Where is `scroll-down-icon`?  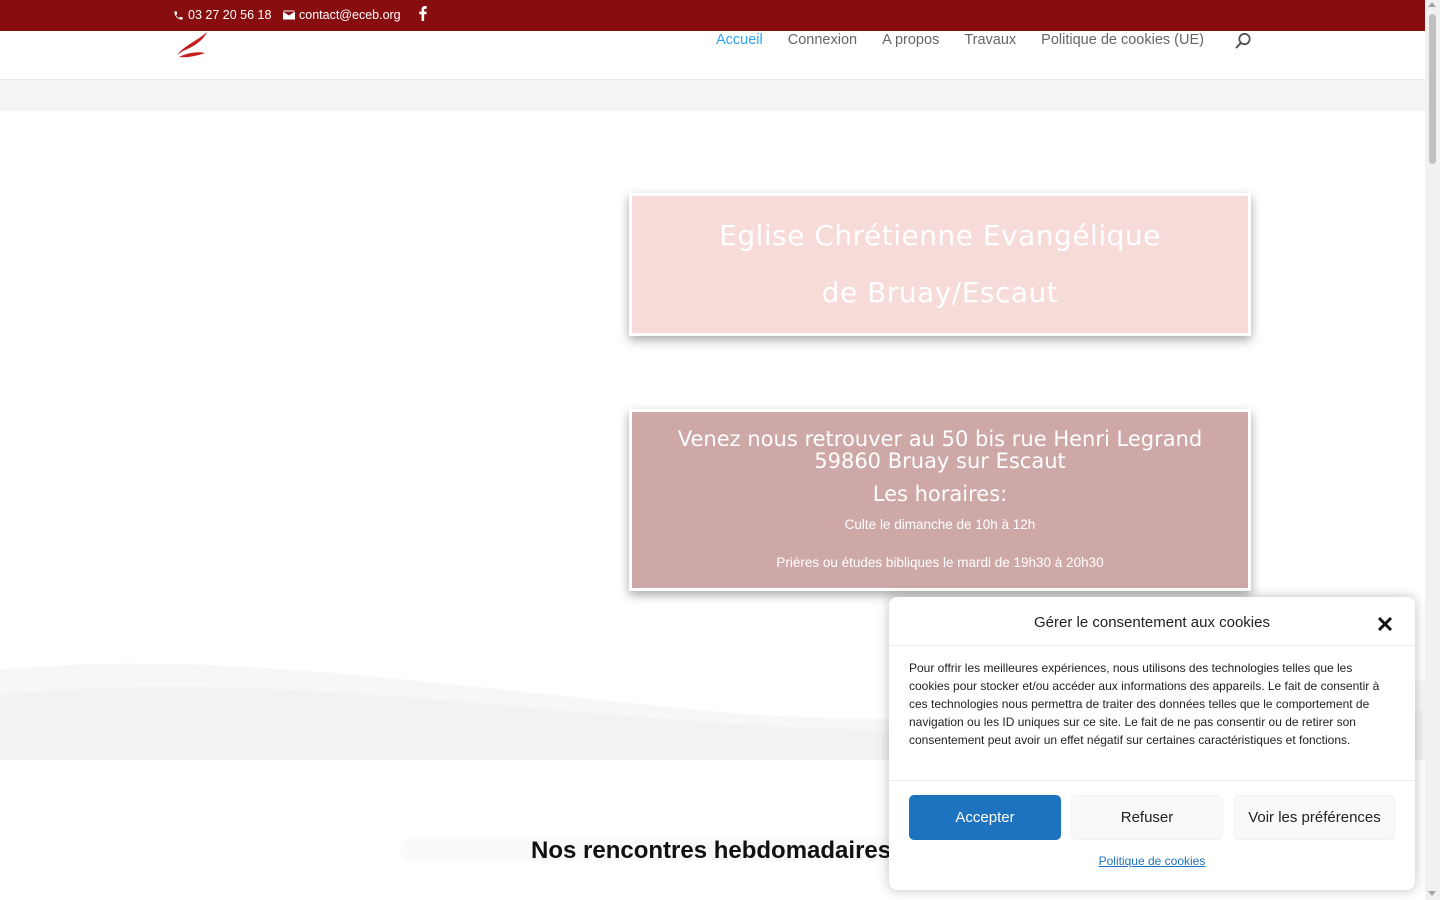
scroll-down-icon is located at coordinates (1432, 893).